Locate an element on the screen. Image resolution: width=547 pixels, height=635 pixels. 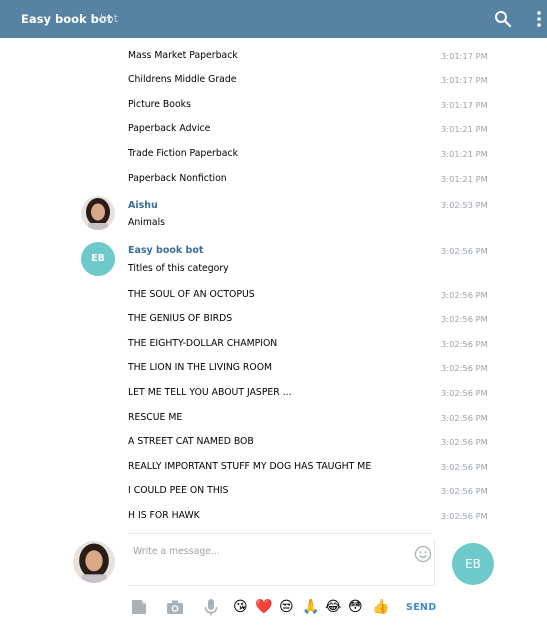
emoji-heart: ❤️ is located at coordinates (263, 607).